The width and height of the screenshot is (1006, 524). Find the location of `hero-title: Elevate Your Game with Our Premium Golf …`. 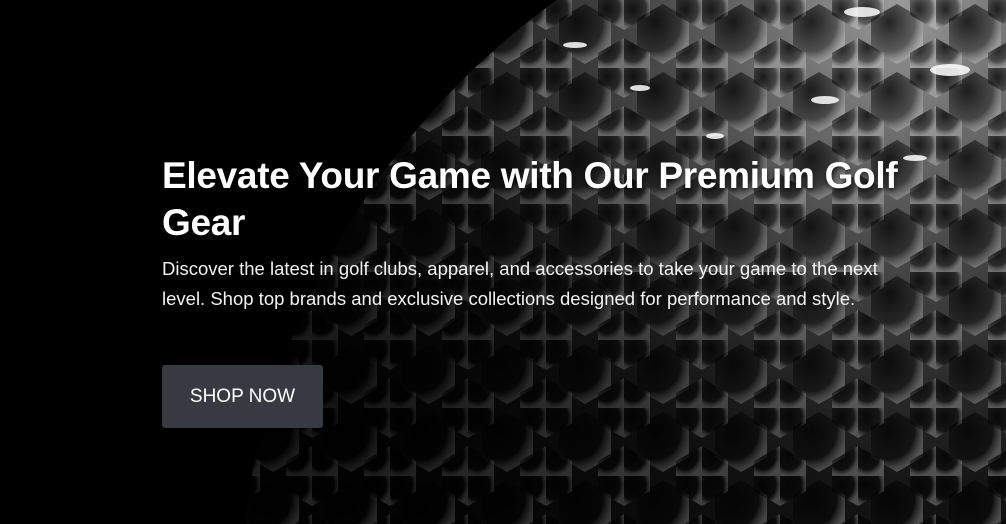

hero-title: Elevate Your Game with Our Premium Golf … is located at coordinates (530, 199).